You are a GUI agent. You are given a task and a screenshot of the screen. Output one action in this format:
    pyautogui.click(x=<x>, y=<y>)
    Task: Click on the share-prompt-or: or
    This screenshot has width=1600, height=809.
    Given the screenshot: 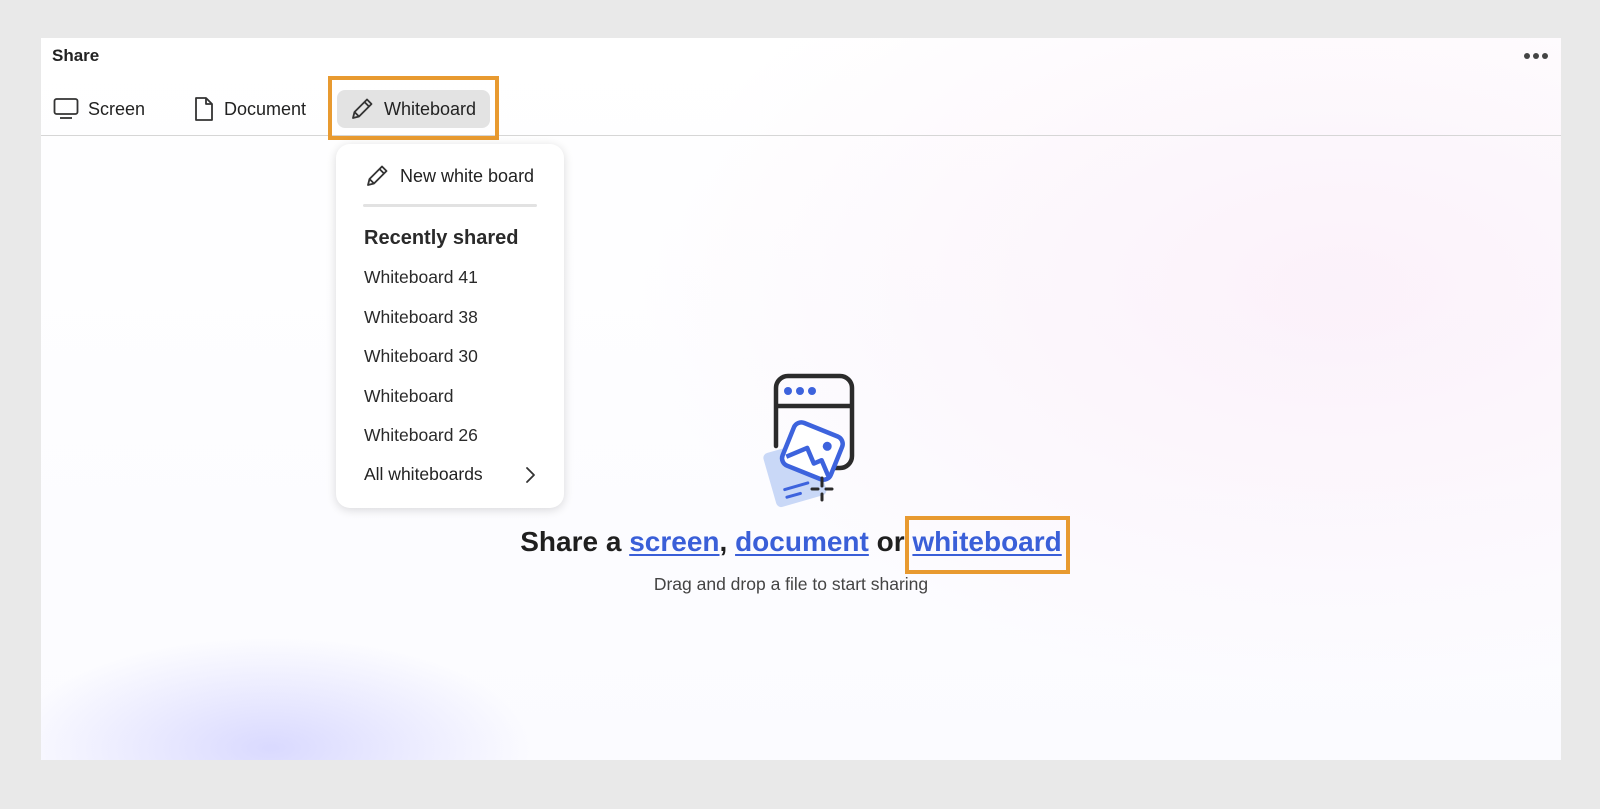 What is the action you would take?
    pyautogui.click(x=890, y=541)
    